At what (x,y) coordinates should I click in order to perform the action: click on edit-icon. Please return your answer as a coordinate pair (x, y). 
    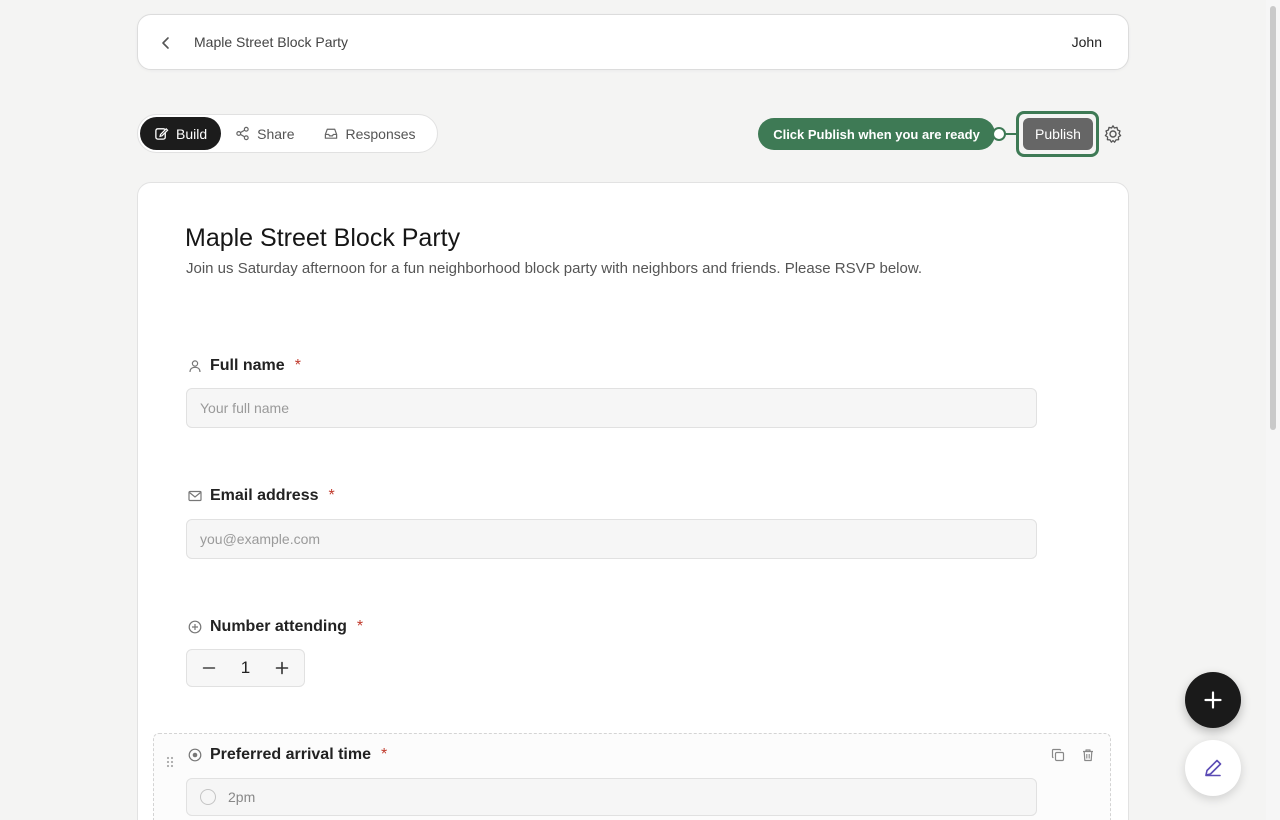
    Looking at the image, I should click on (162, 133).